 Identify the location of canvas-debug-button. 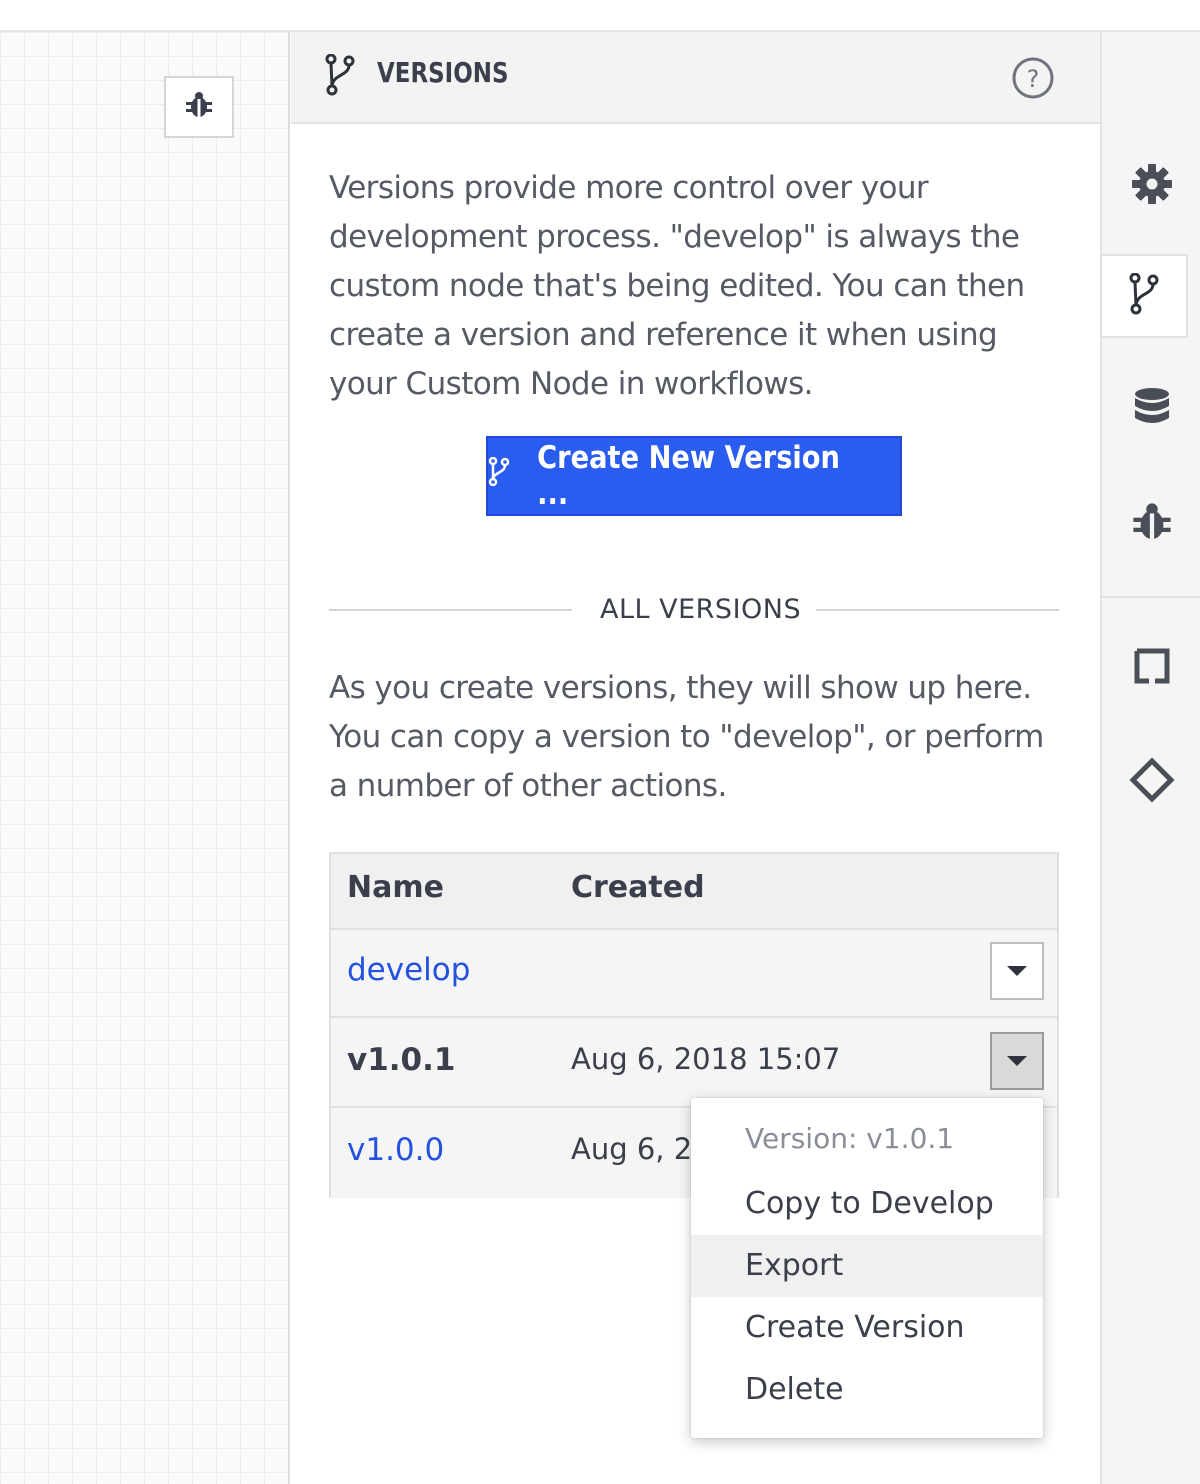
(199, 107).